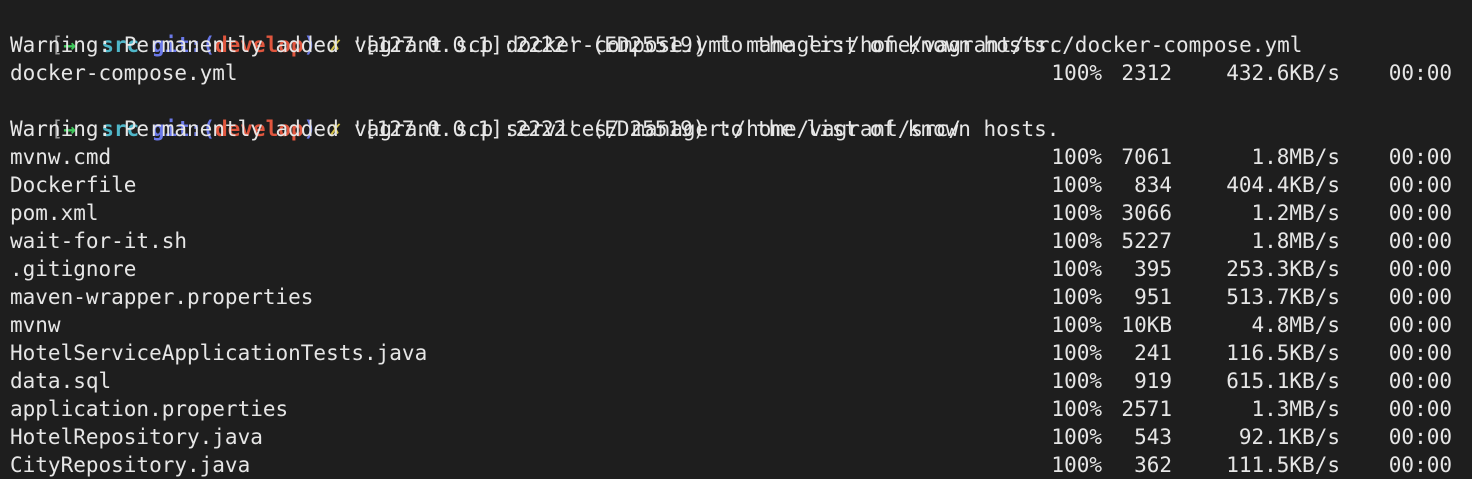 Image resolution: width=1472 pixels, height=479 pixels. What do you see at coordinates (99, 241) in the screenshot?
I see `transfer-filename: wait-for-it.sh` at bounding box center [99, 241].